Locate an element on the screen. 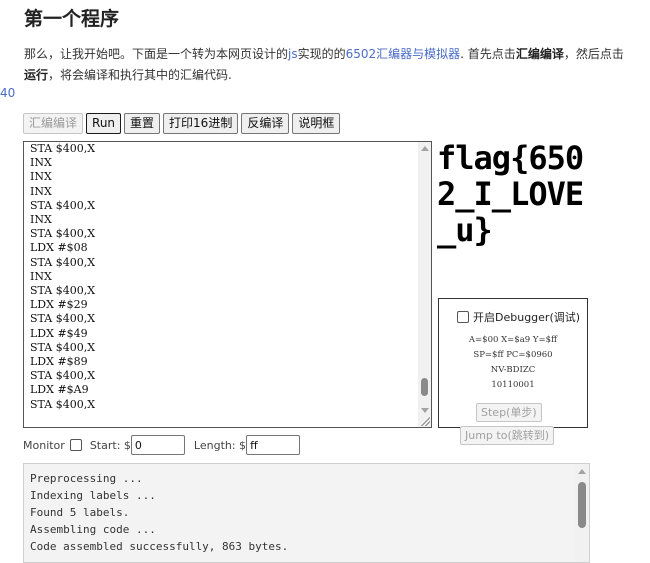 The height and width of the screenshot is (563, 650). intro-text-5: ，将会编译和执行其中的汇编代码. is located at coordinates (140, 75).